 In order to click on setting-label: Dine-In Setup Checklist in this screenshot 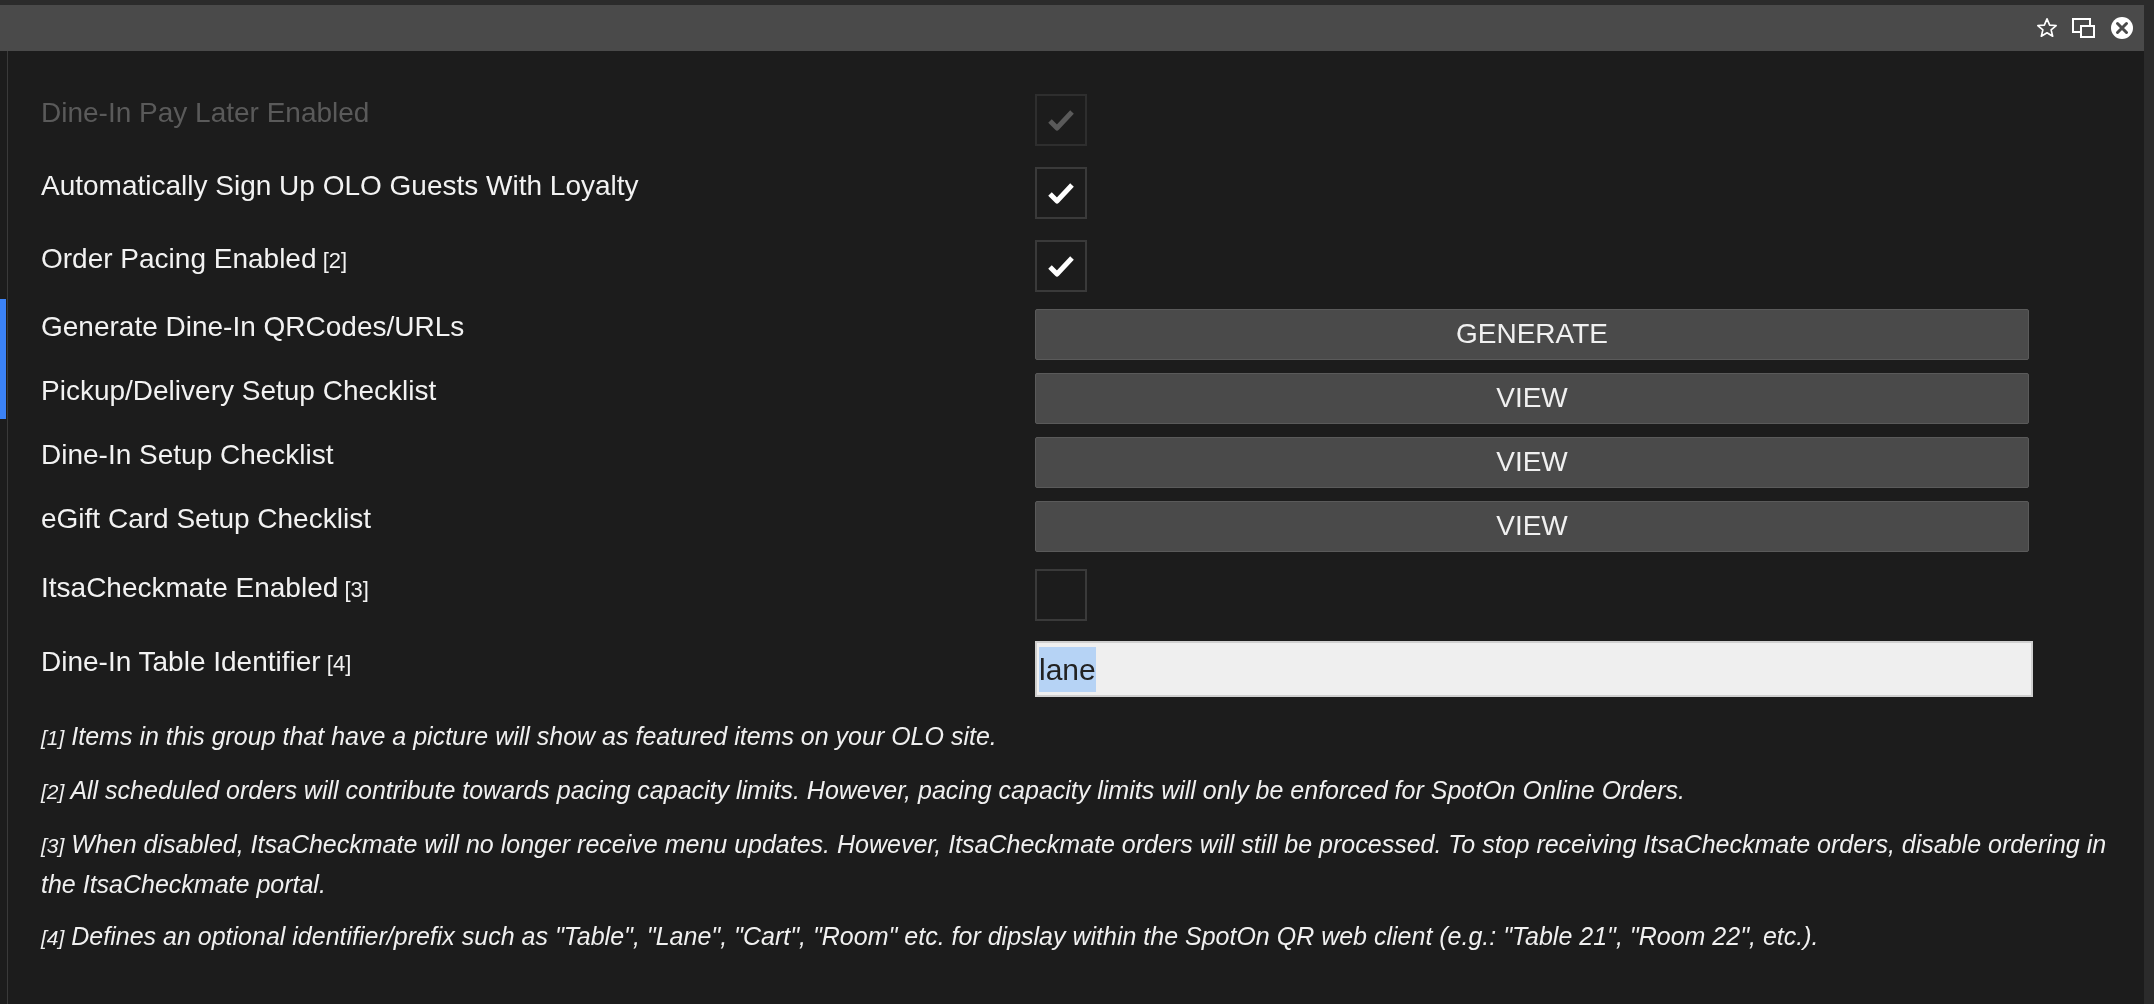, I will do `click(188, 455)`.